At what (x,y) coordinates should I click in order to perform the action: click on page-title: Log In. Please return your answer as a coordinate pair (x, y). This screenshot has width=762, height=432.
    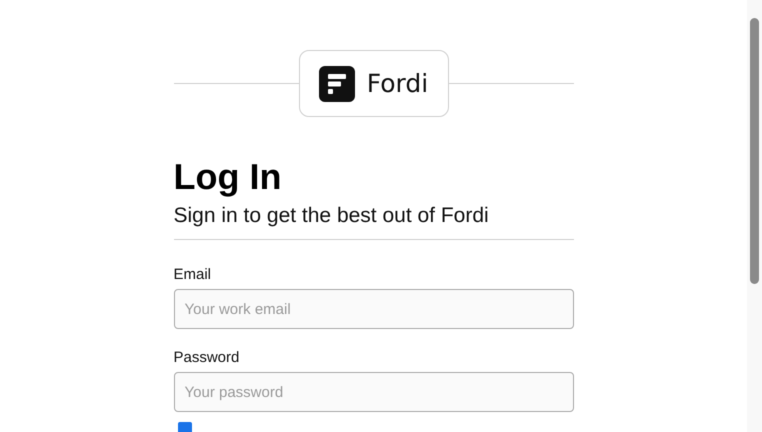
    Looking at the image, I should click on (228, 177).